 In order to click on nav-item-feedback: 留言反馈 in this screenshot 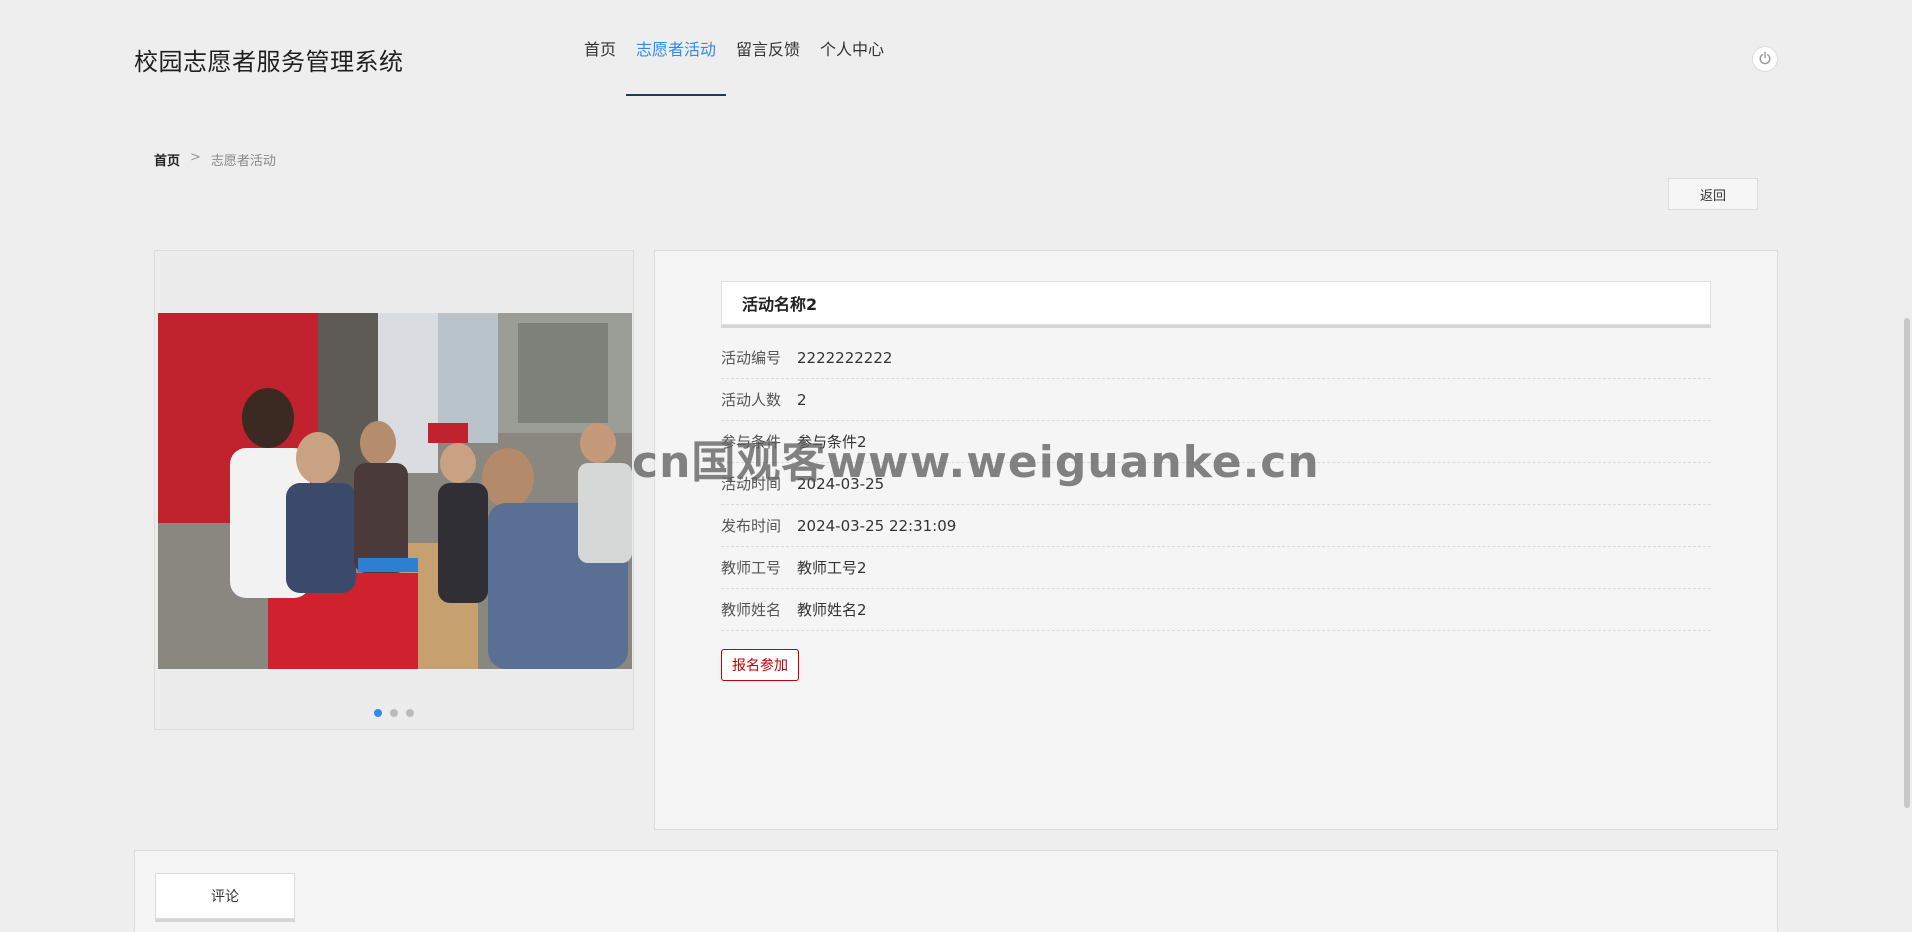, I will do `click(768, 48)`.